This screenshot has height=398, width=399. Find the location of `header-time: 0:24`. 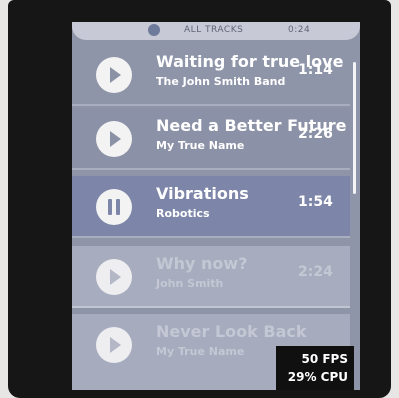

header-time: 0:24 is located at coordinates (299, 30).